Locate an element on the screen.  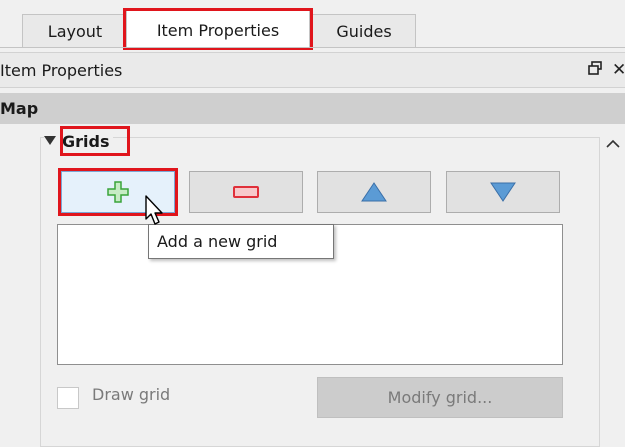
grids-group-title: Grids is located at coordinates (79, 141).